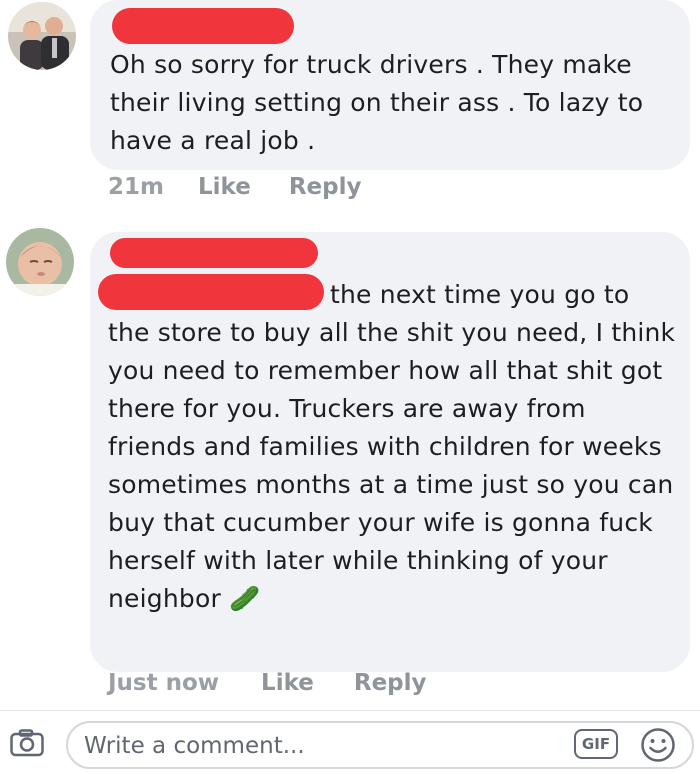 The image size is (700, 774). I want to click on comment-timestamp: Just now, so click(164, 683).